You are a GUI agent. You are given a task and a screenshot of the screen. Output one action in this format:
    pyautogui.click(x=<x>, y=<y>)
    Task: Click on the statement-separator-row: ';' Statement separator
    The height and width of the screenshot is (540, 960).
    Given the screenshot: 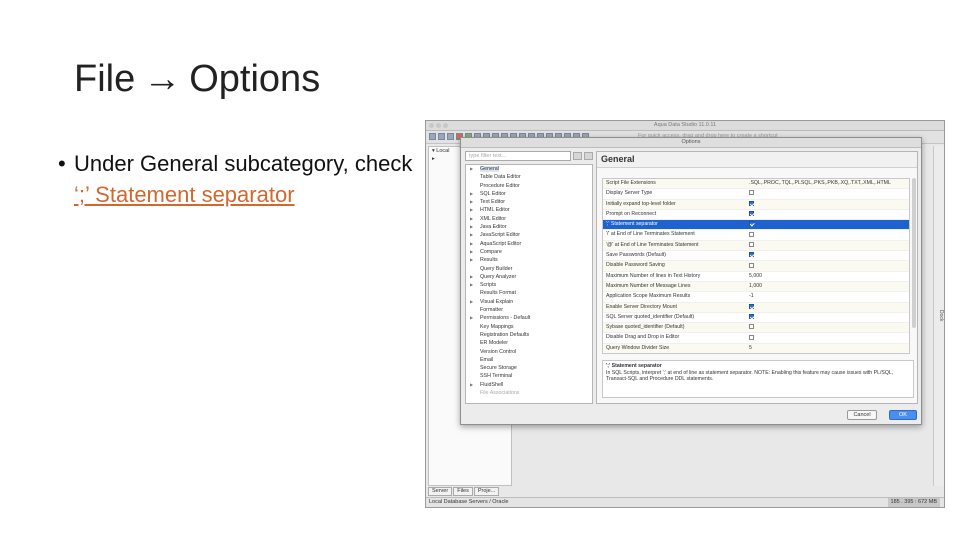 What is the action you would take?
    pyautogui.click(x=756, y=225)
    